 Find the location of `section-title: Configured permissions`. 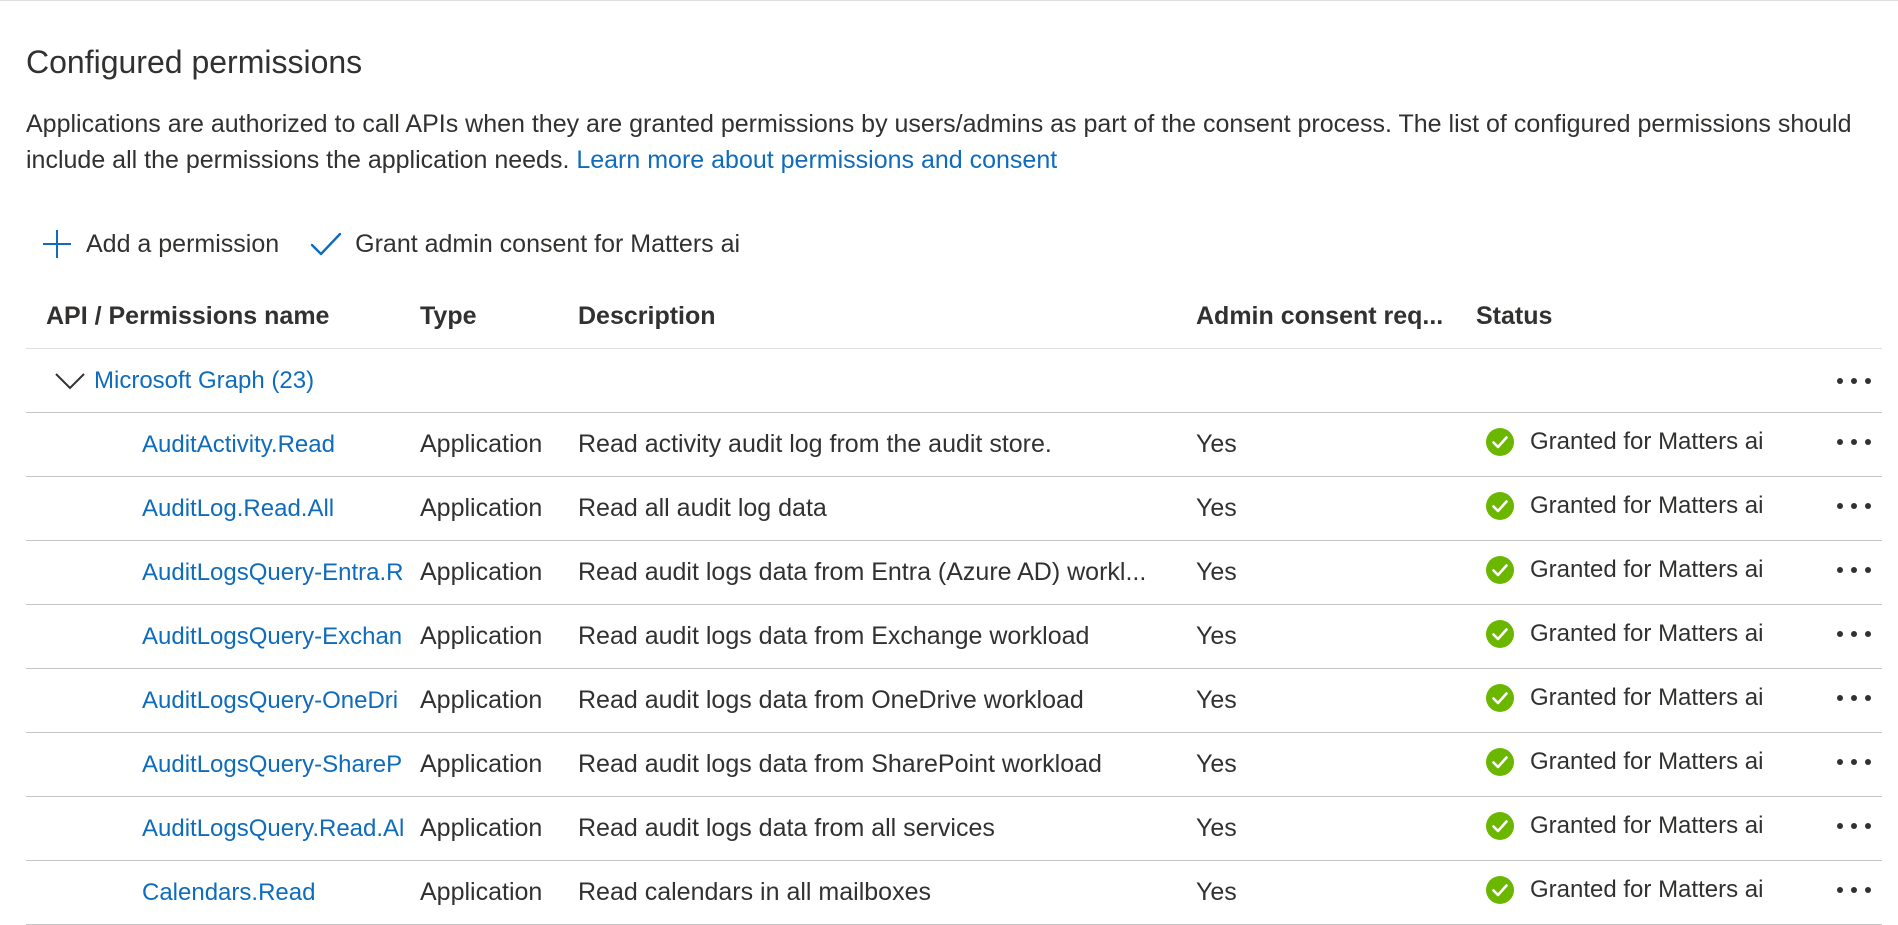

section-title: Configured permissions is located at coordinates (194, 62).